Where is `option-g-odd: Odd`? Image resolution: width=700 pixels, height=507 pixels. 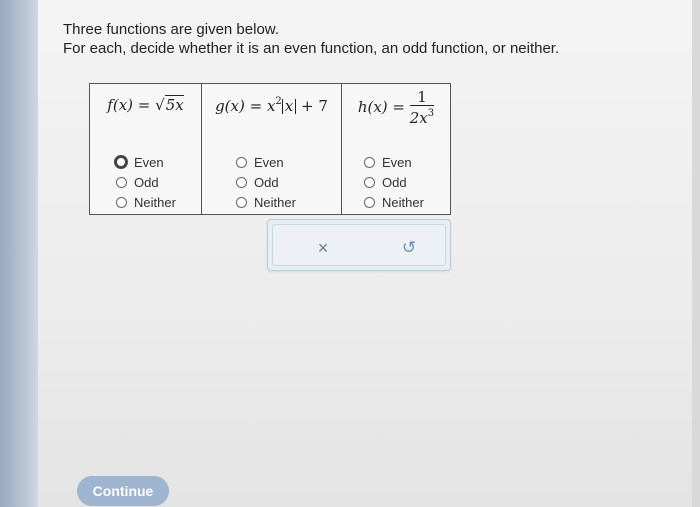 option-g-odd: Odd is located at coordinates (288, 182).